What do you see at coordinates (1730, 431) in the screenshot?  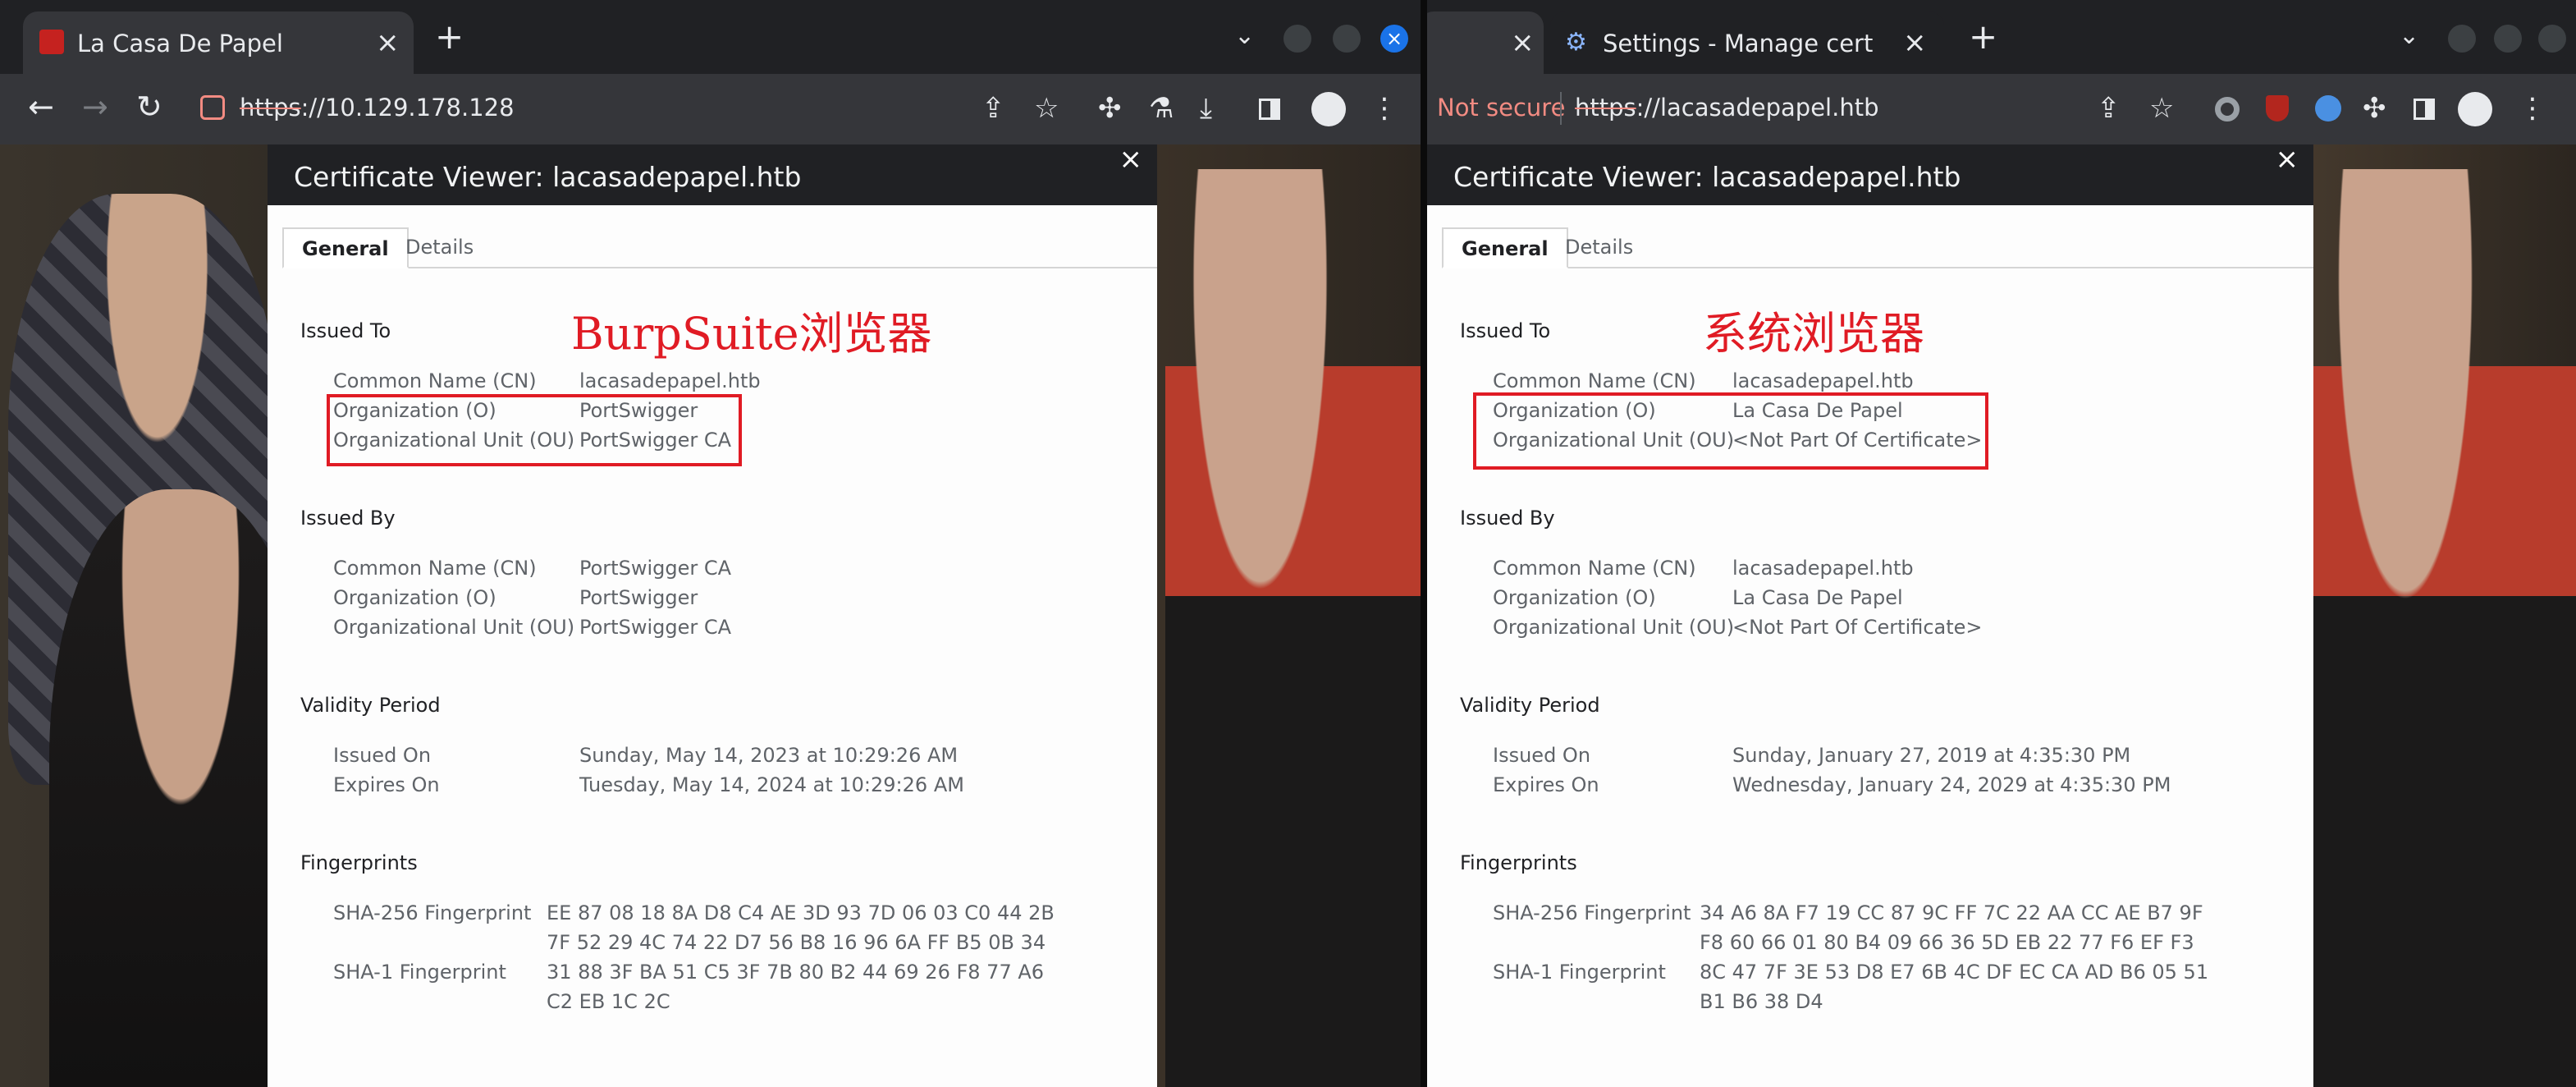 I see `highlight-box` at bounding box center [1730, 431].